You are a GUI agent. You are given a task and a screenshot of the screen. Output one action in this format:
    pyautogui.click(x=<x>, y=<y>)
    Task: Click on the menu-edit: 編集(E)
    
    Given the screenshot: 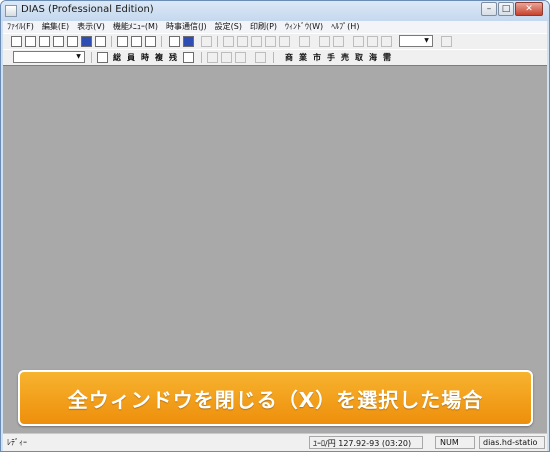 What is the action you would take?
    pyautogui.click(x=55, y=27)
    